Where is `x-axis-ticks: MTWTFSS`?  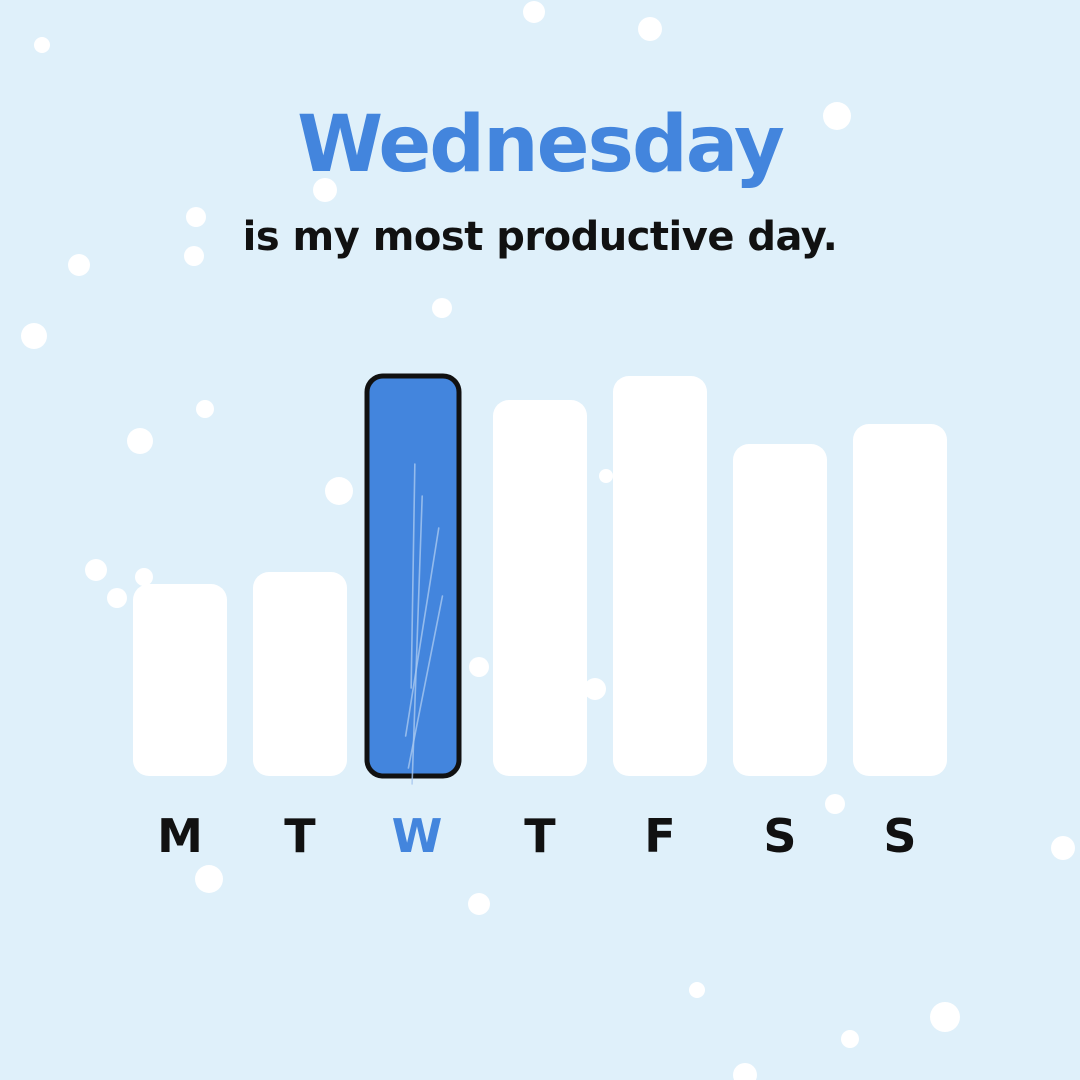 x-axis-ticks: MTWTFSS is located at coordinates (536, 836).